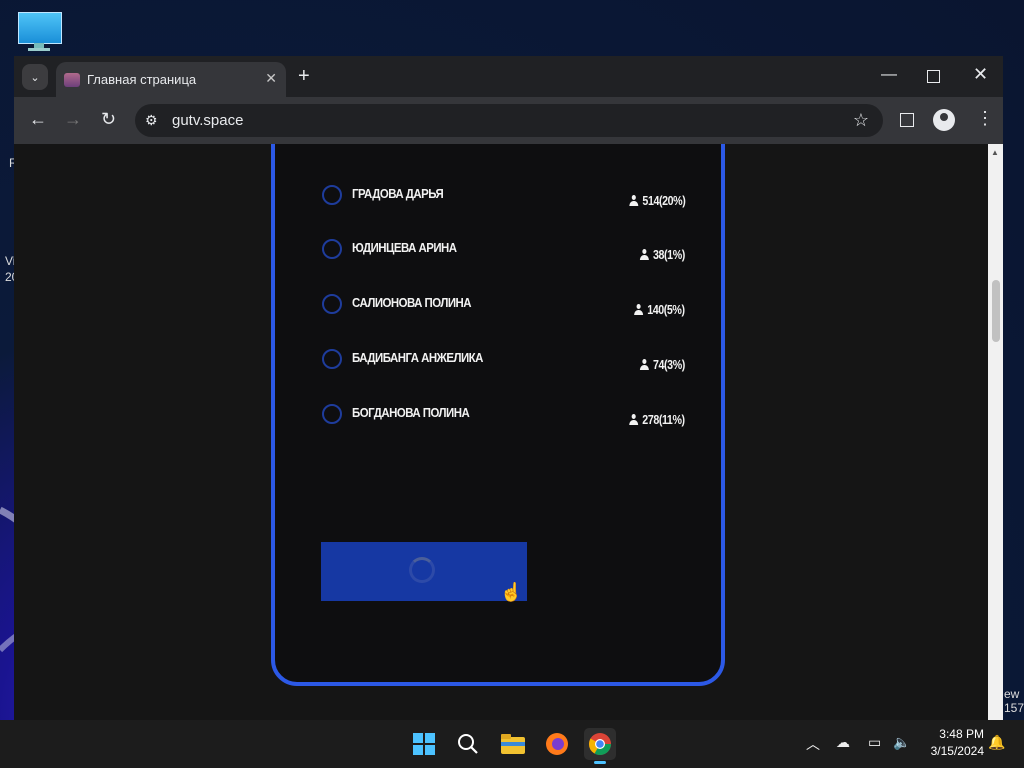  I want to click on new-tab-button: +, so click(304, 76).